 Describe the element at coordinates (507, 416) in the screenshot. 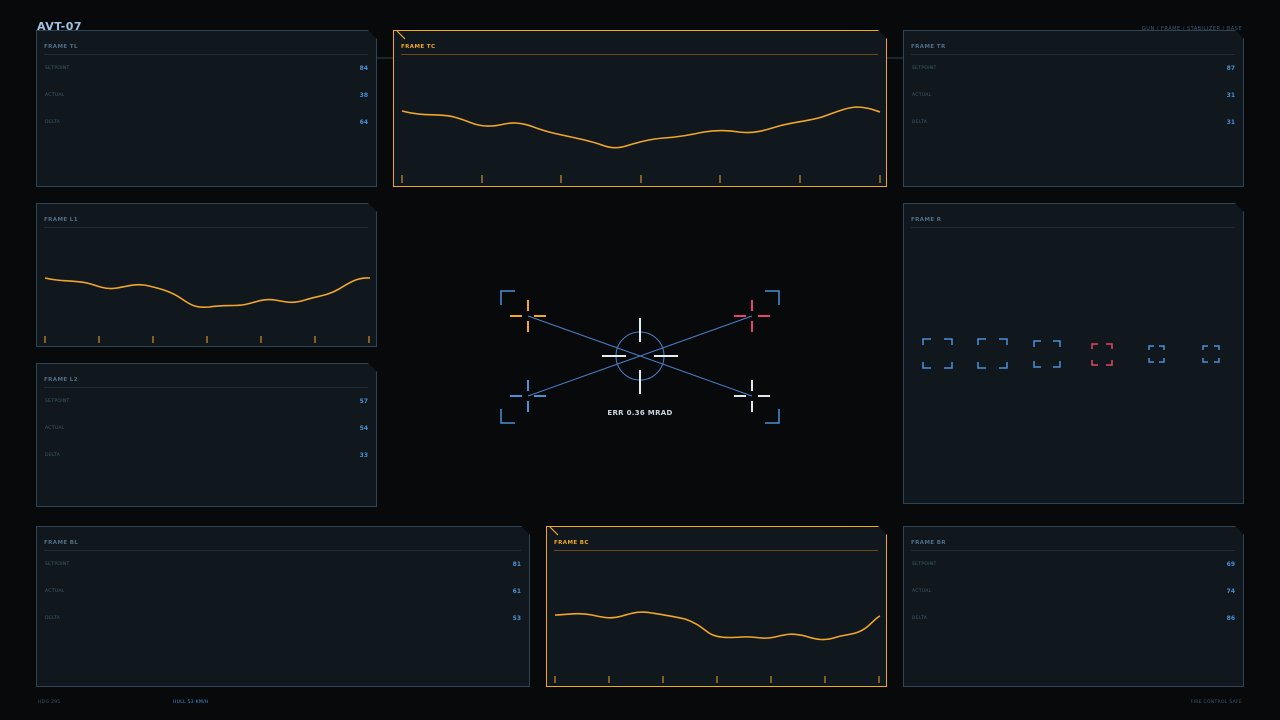

I see `corner-bracket-bl` at that location.